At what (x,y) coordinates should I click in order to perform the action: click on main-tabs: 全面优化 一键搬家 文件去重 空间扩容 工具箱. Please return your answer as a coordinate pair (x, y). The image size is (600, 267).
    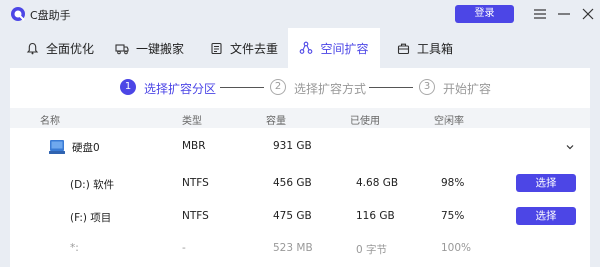
    Looking at the image, I should click on (300, 48).